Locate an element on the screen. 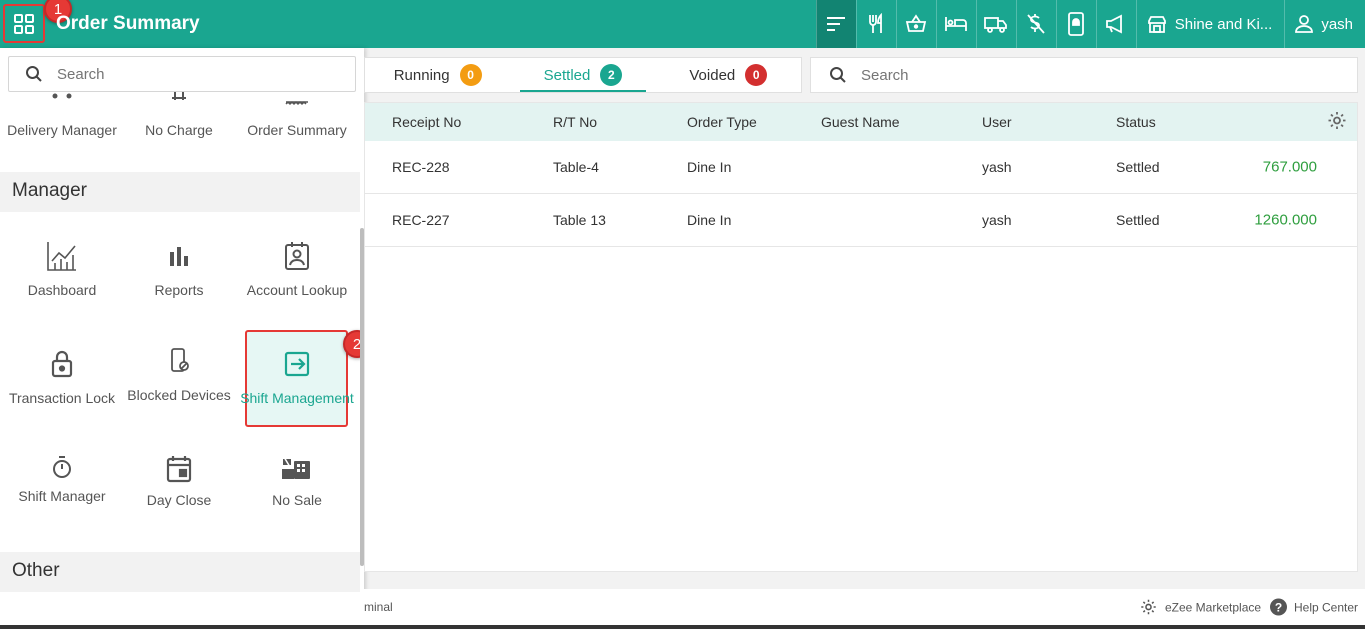 Image resolution: width=1365 pixels, height=629 pixels. basket-icon is located at coordinates (916, 23).